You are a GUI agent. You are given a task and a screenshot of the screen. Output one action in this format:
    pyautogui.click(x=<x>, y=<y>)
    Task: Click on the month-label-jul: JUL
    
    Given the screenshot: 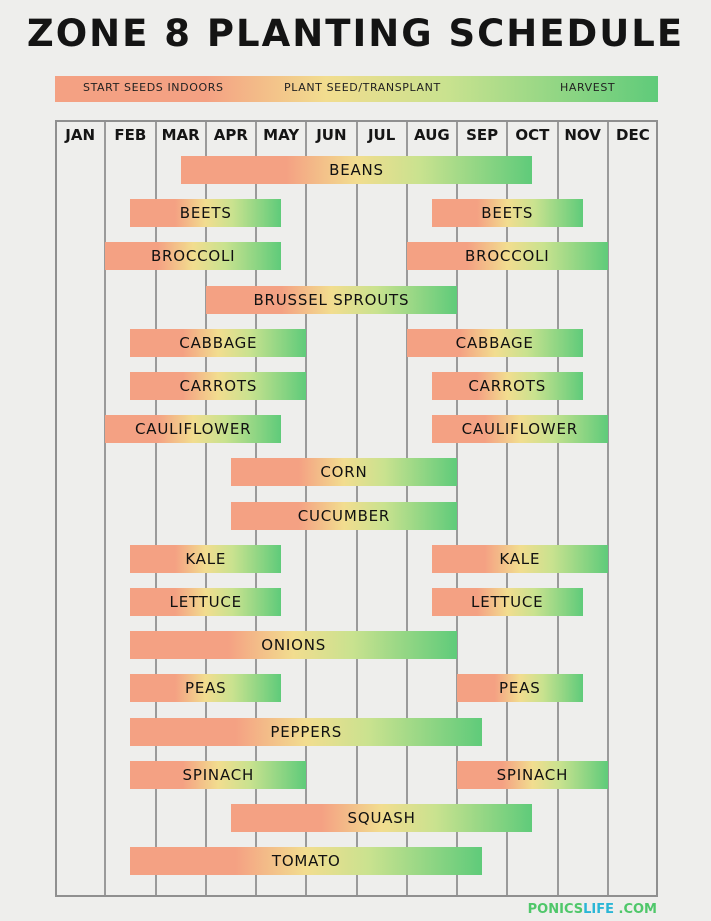 What is the action you would take?
    pyautogui.click(x=381, y=135)
    